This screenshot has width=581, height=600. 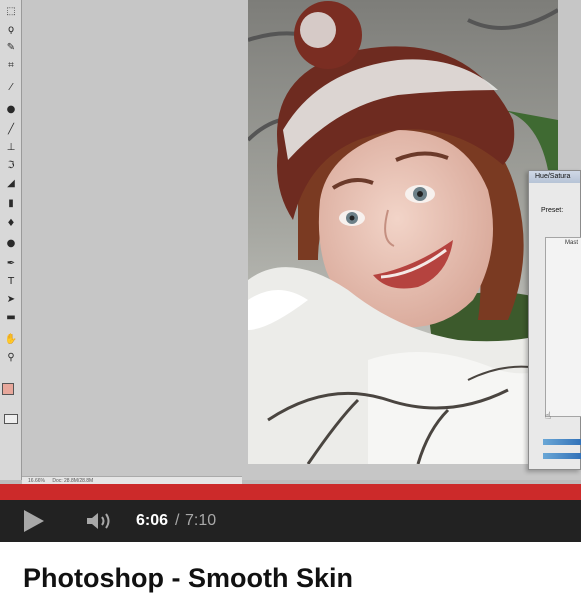 I want to click on master-label: Mast, so click(x=572, y=243).